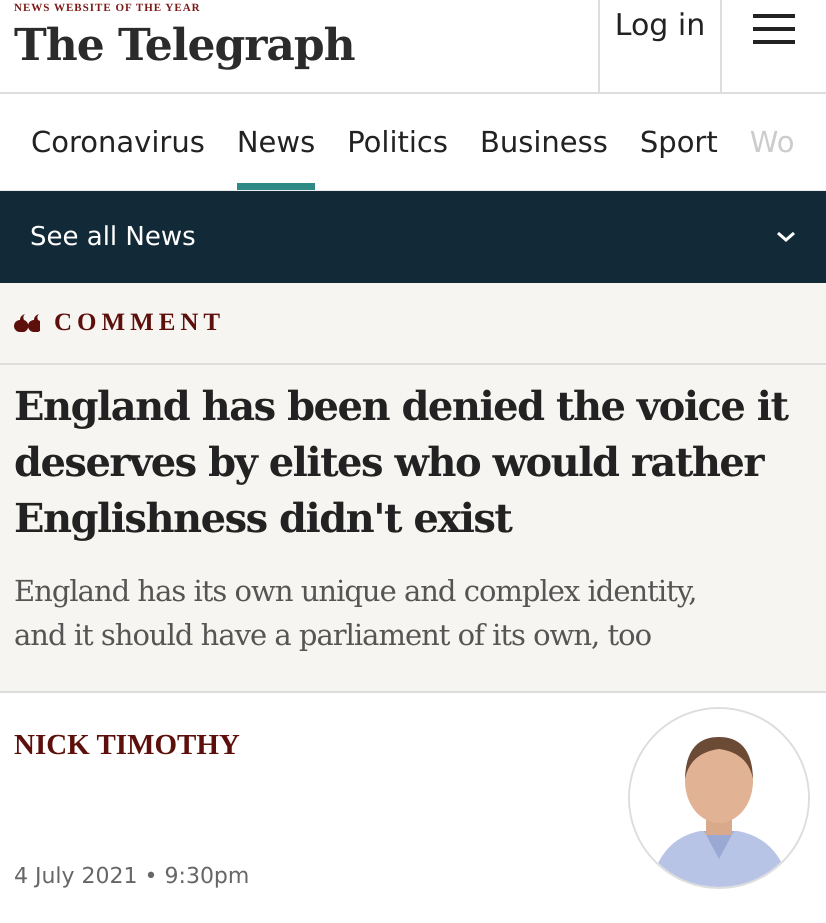 The image size is (826, 923). What do you see at coordinates (544, 142) in the screenshot?
I see `nav-tab: Business` at bounding box center [544, 142].